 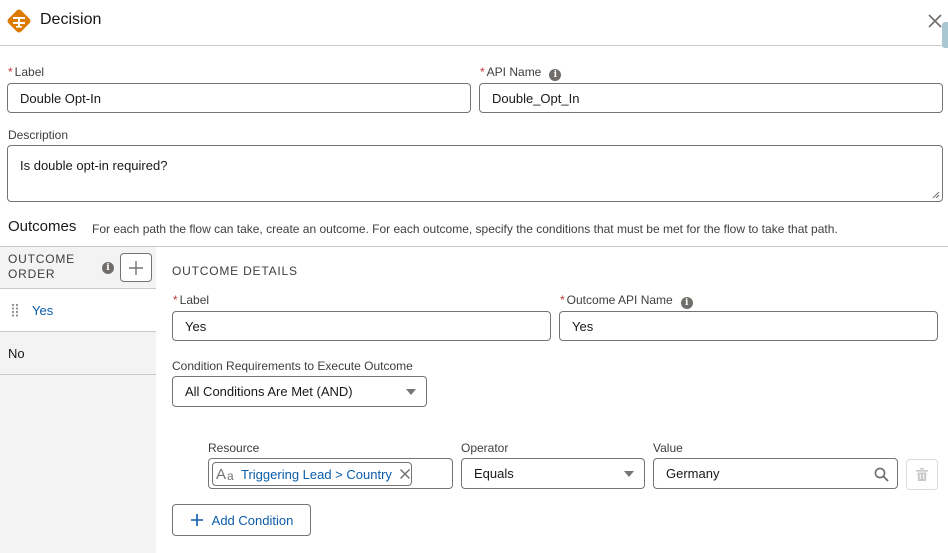 I want to click on delete-condition-button, so click(x=922, y=474).